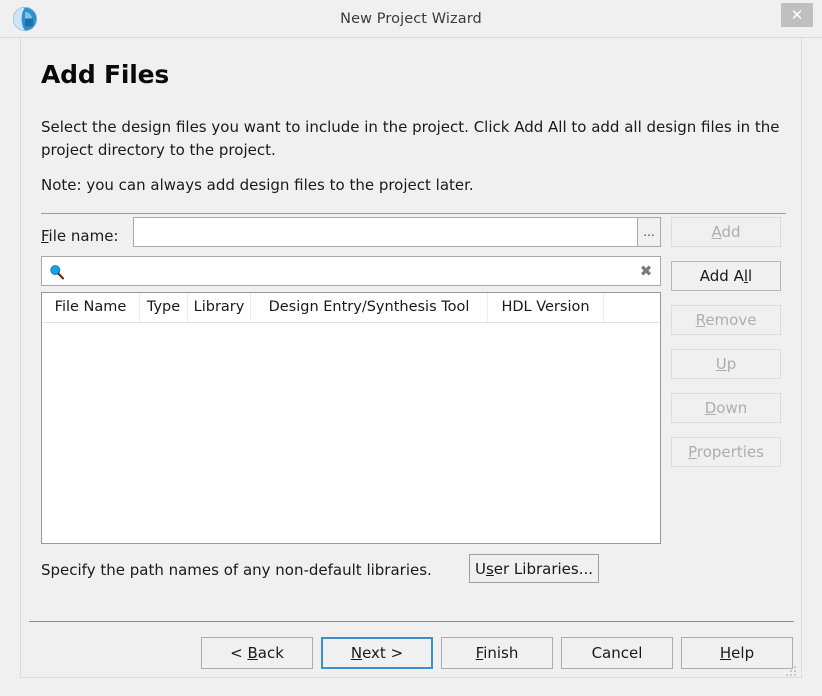 This screenshot has height=696, width=822. Describe the element at coordinates (646, 271) in the screenshot. I see `clear-search-icon: ✖` at that location.